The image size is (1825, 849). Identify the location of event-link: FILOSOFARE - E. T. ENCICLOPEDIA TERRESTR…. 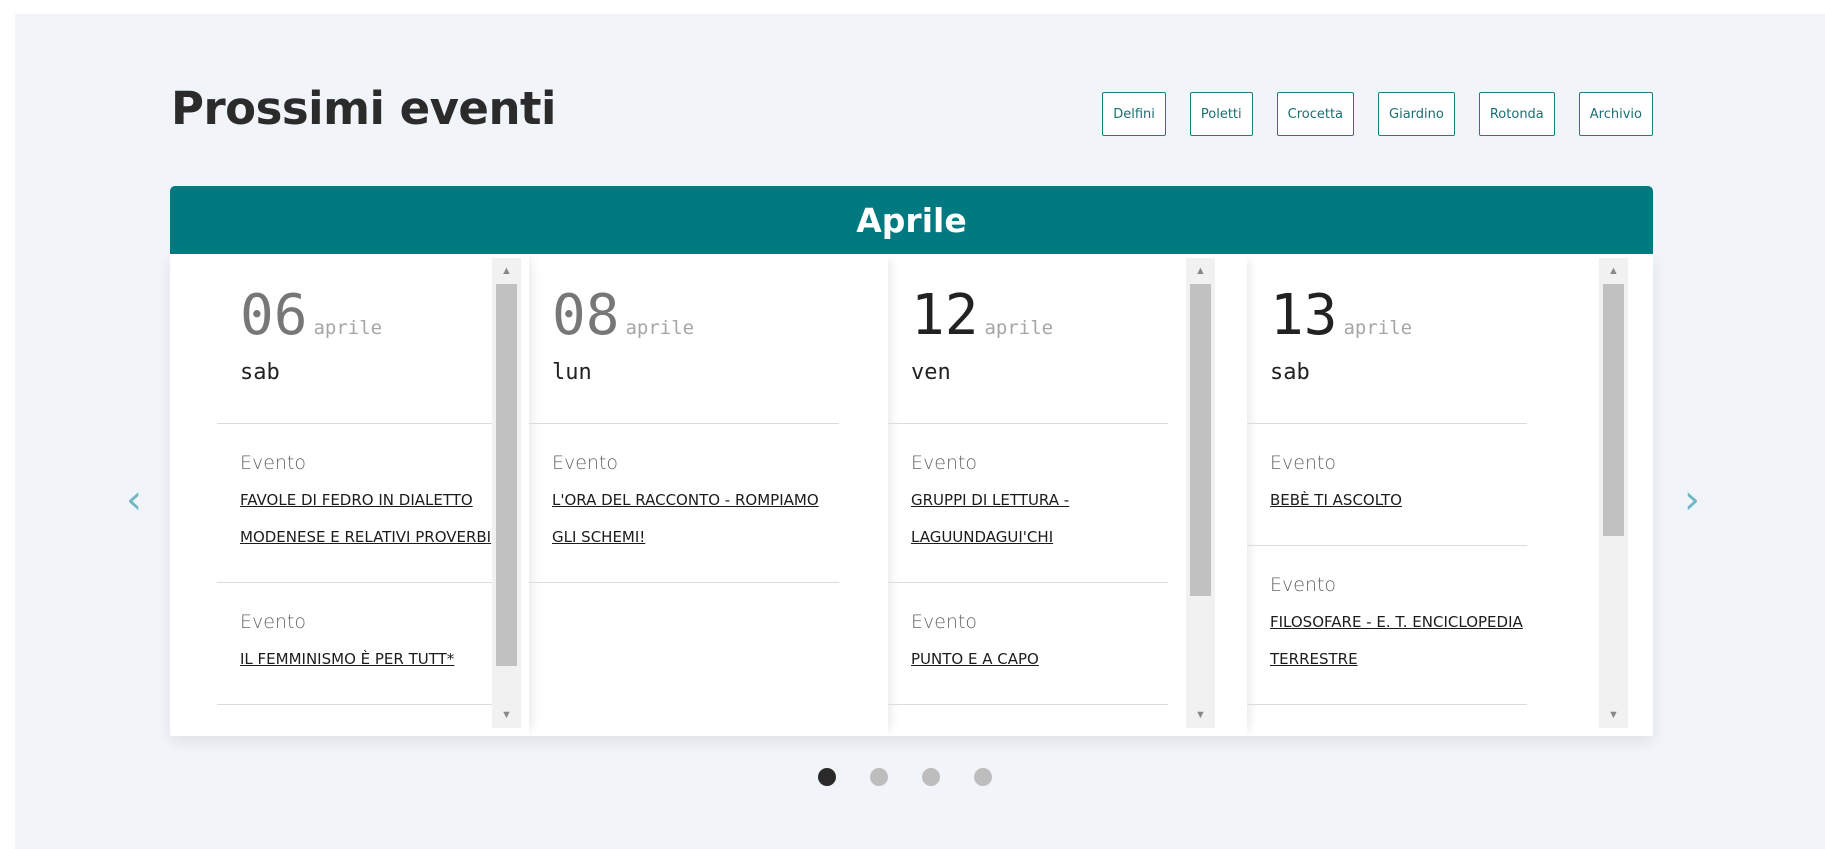
(1398, 641).